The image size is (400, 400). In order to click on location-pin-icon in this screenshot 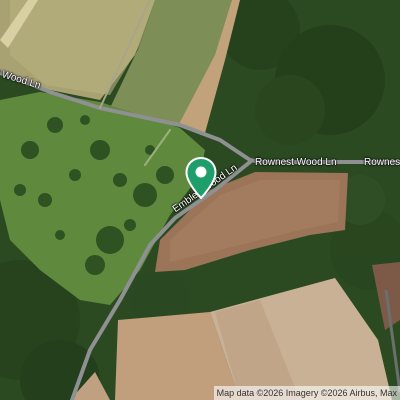, I will do `click(201, 178)`.